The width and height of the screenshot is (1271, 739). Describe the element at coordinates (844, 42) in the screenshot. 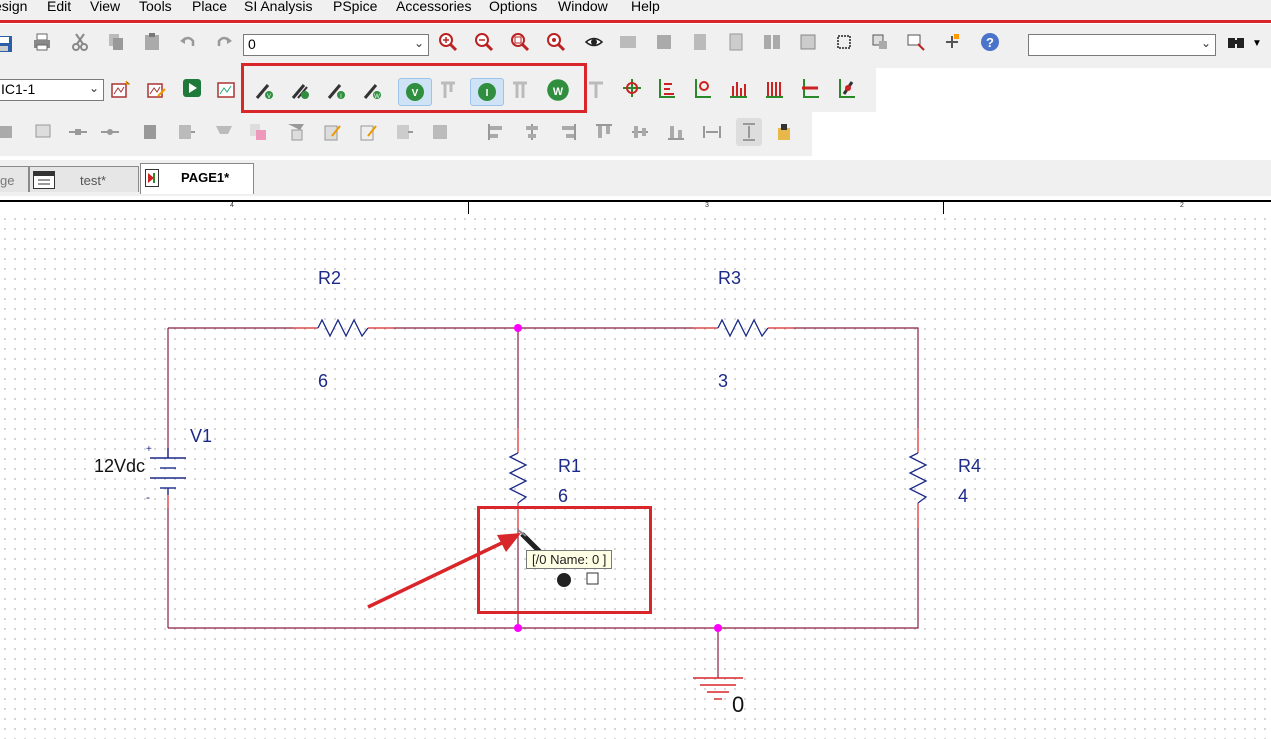

I see `drc-icon` at that location.